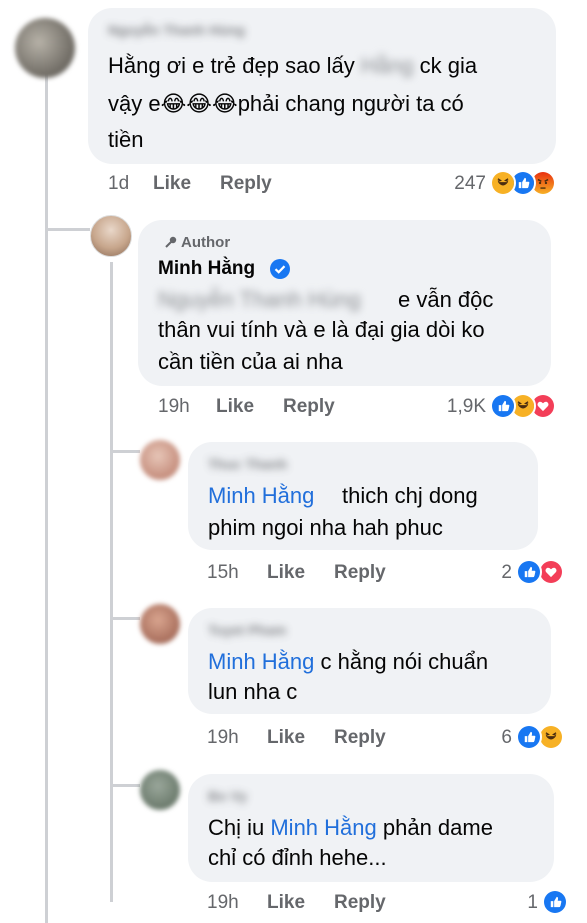 The image size is (587, 923). What do you see at coordinates (519, 903) in the screenshot?
I see `reaction-count: 1` at bounding box center [519, 903].